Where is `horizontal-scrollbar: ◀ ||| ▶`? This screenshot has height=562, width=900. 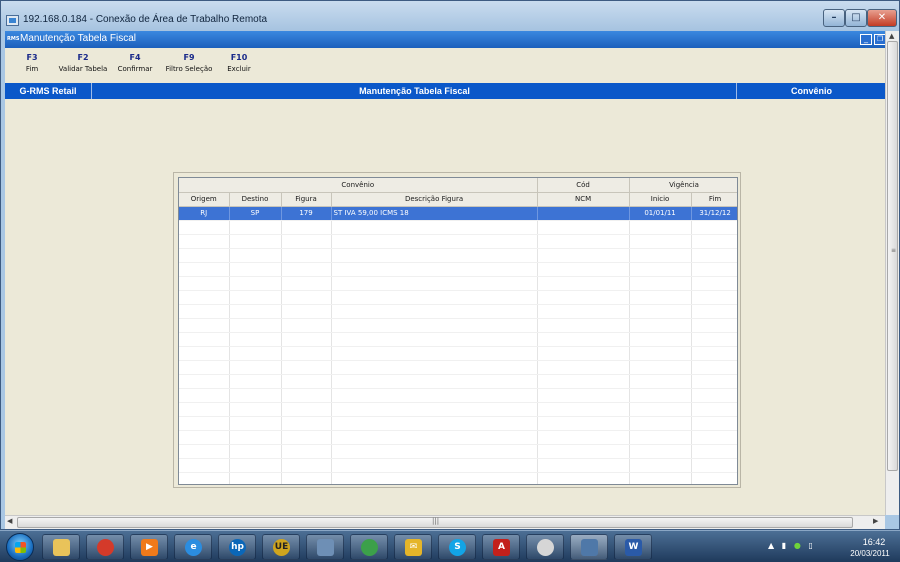
horizontal-scrollbar: ◀ ||| ▶ is located at coordinates (445, 522).